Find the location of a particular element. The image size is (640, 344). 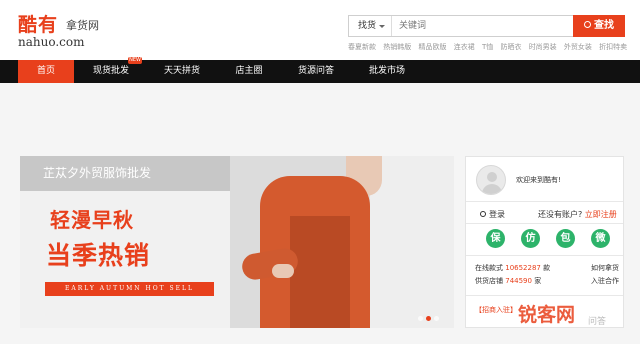

supplier-shops-stat: 供货店铺 744590 家 is located at coordinates (508, 281).